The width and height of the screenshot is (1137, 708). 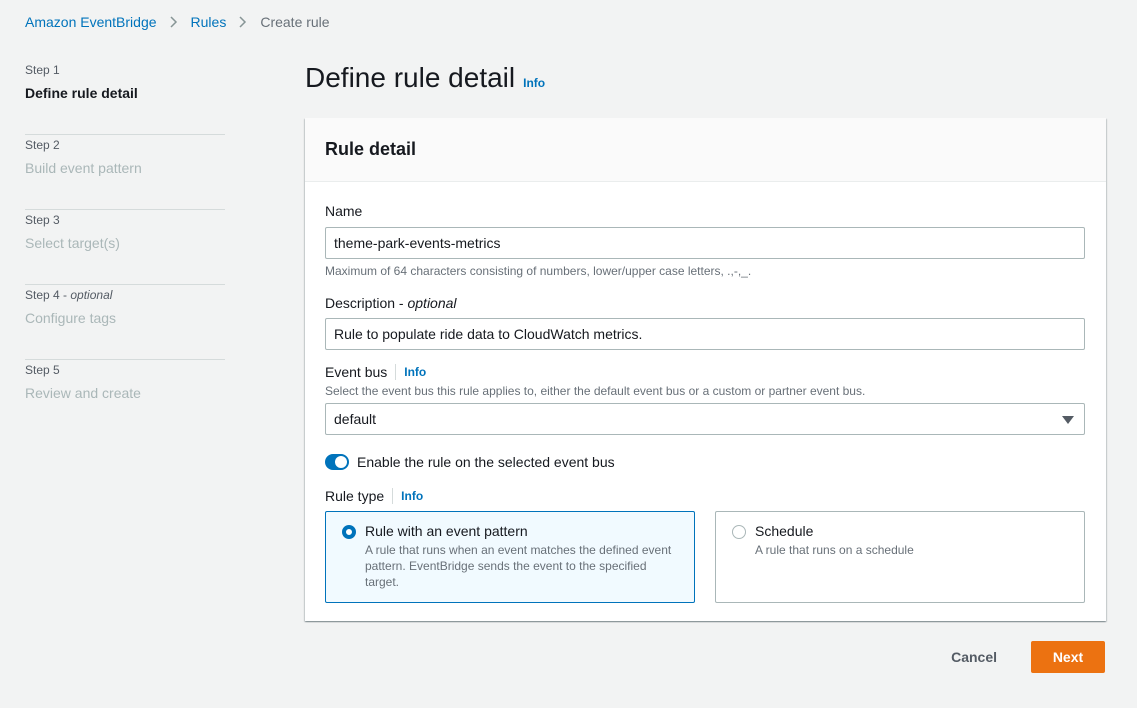 What do you see at coordinates (784, 531) in the screenshot?
I see `tile-title: Schedule` at bounding box center [784, 531].